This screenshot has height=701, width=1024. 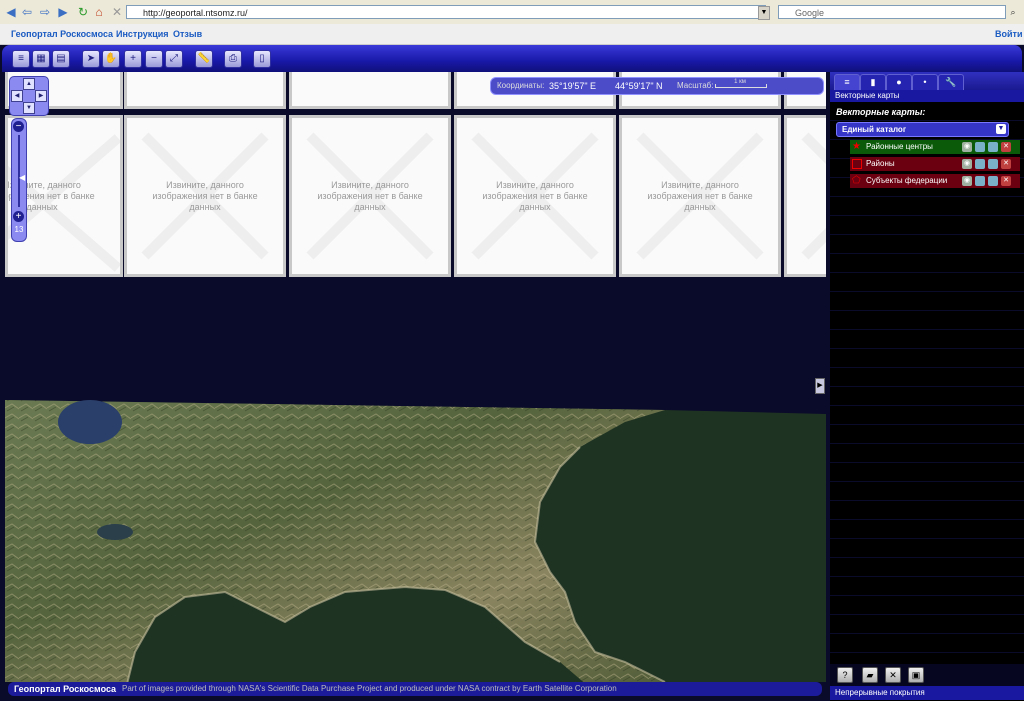 I want to click on pointer-icon: ➤, so click(x=91, y=59).